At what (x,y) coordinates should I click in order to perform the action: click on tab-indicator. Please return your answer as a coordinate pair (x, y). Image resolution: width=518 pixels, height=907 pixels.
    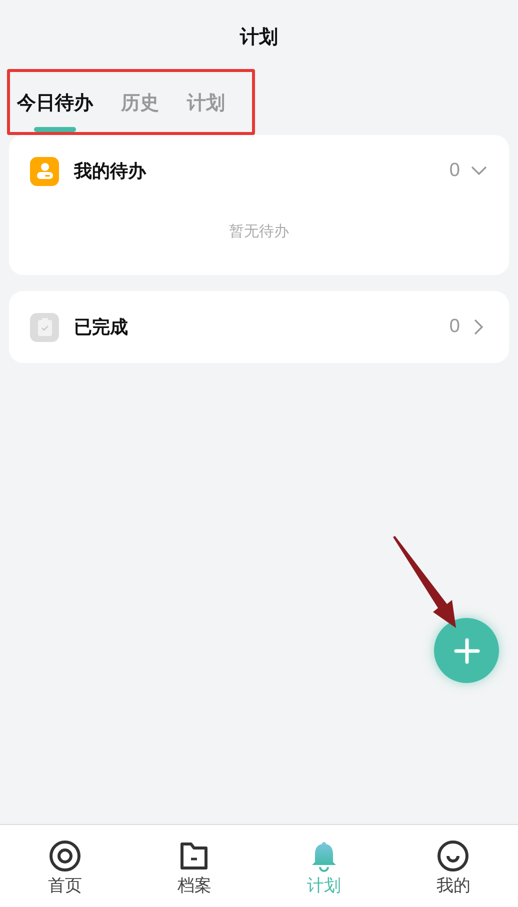
    Looking at the image, I should click on (55, 129).